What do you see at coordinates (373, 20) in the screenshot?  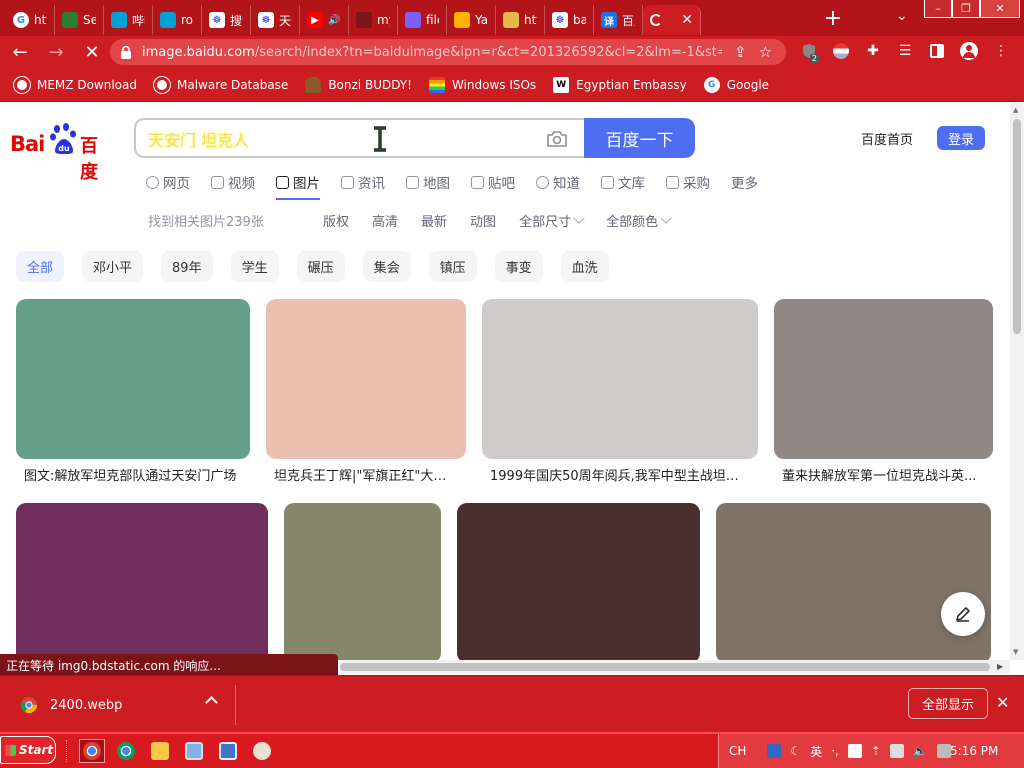 I see `browser-tab: my` at bounding box center [373, 20].